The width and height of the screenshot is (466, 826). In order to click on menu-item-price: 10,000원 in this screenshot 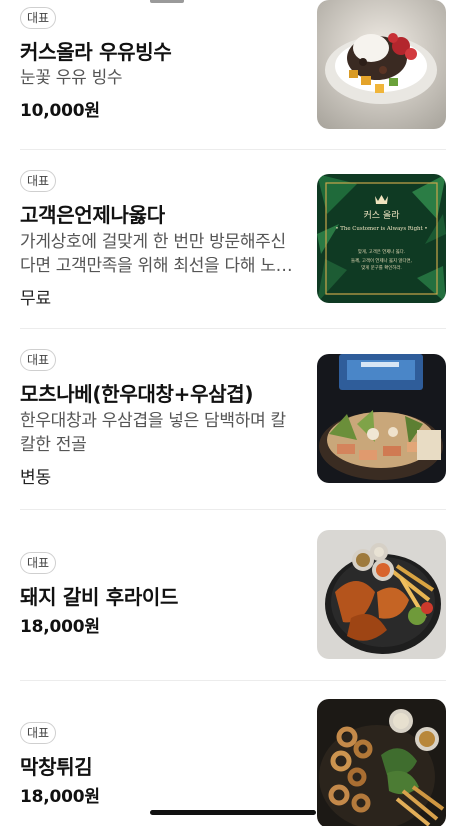, I will do `click(60, 111)`.